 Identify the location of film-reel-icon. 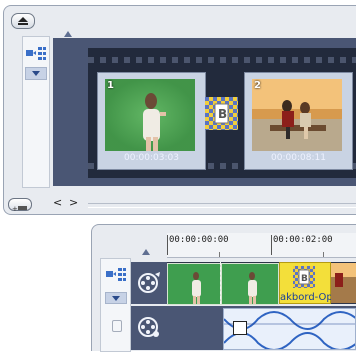
(149, 282).